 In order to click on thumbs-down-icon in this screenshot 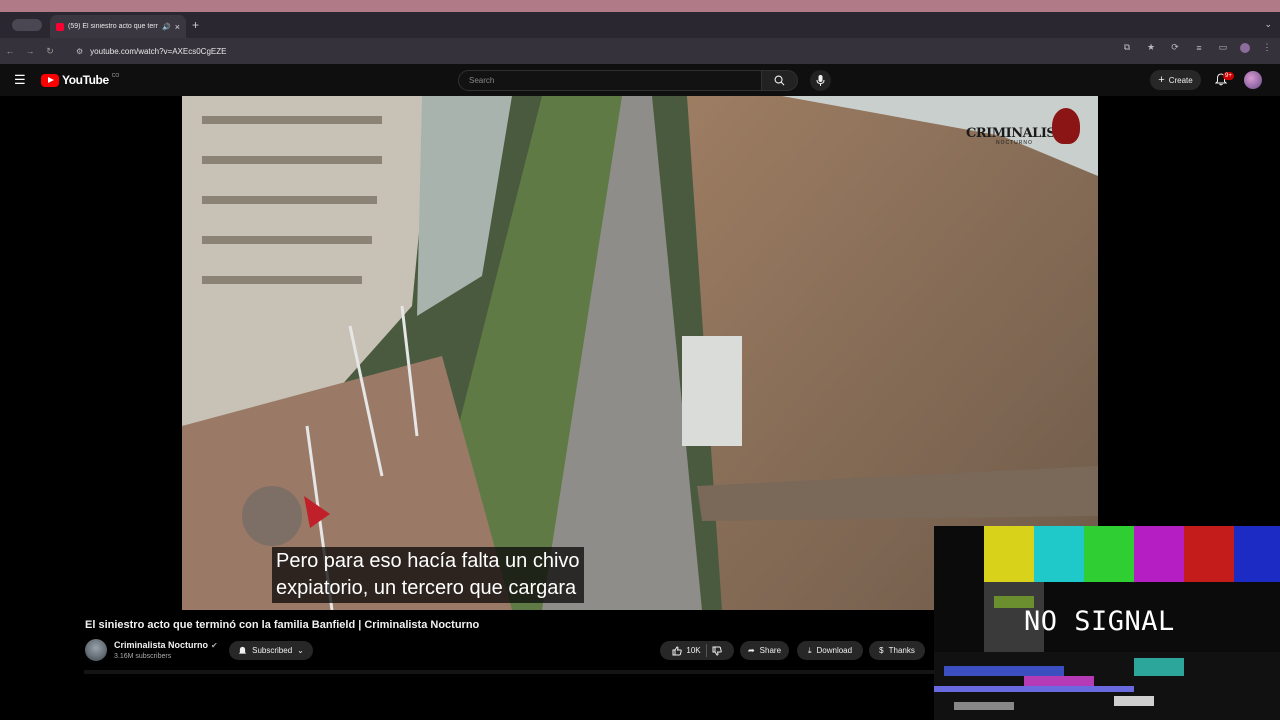, I will do `click(717, 651)`.